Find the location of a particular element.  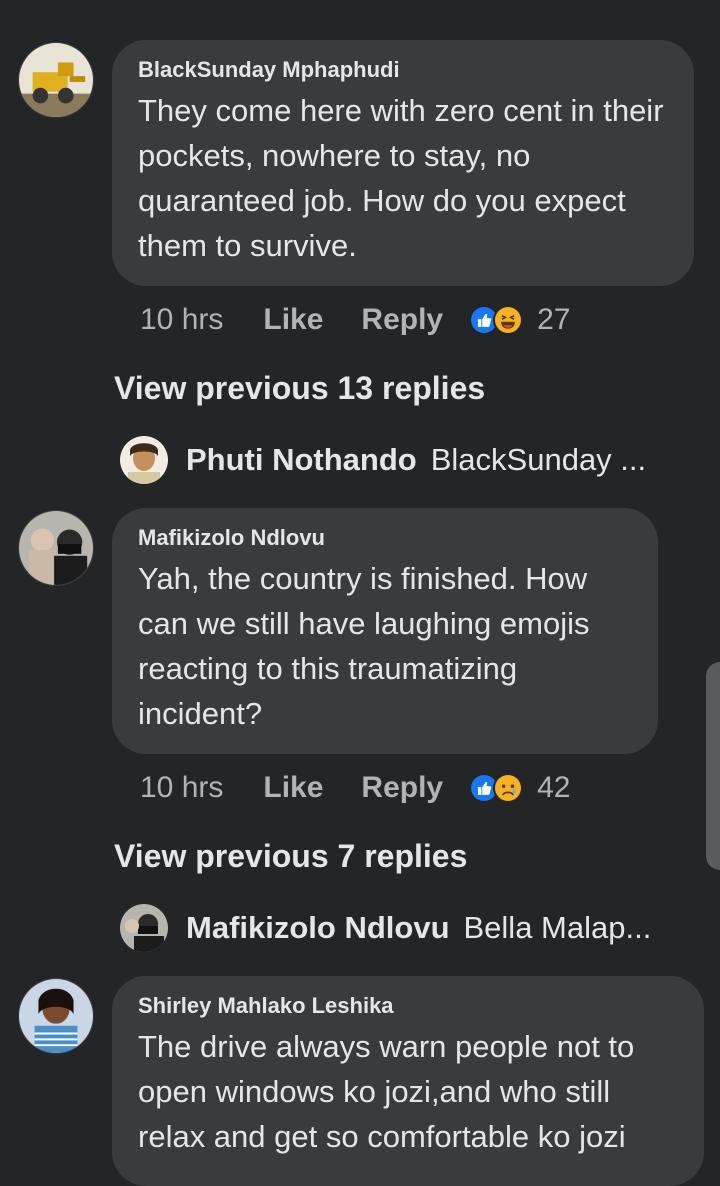

avatar-shirley is located at coordinates (56, 1016).